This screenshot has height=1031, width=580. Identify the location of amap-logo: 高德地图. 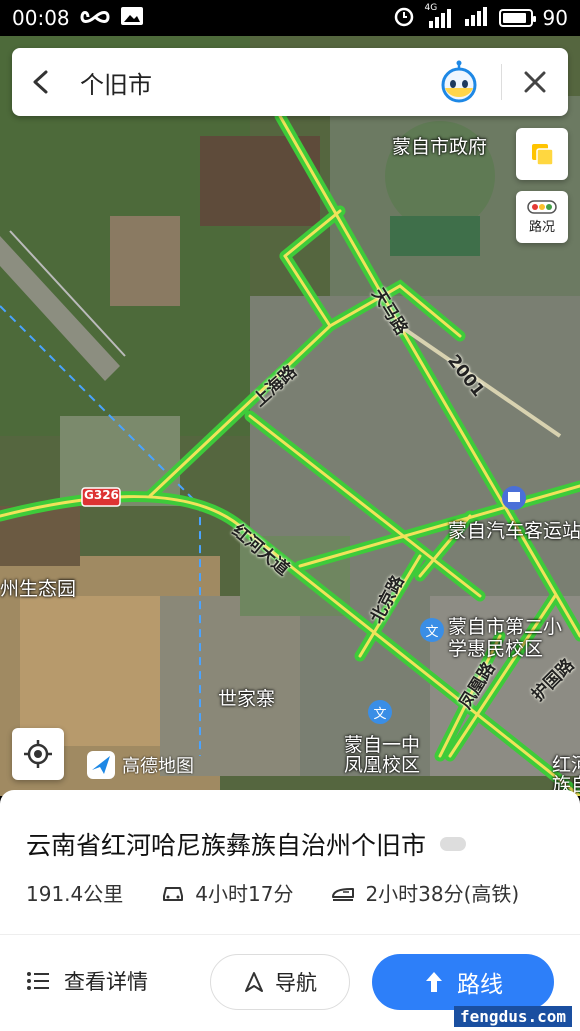
(140, 765).